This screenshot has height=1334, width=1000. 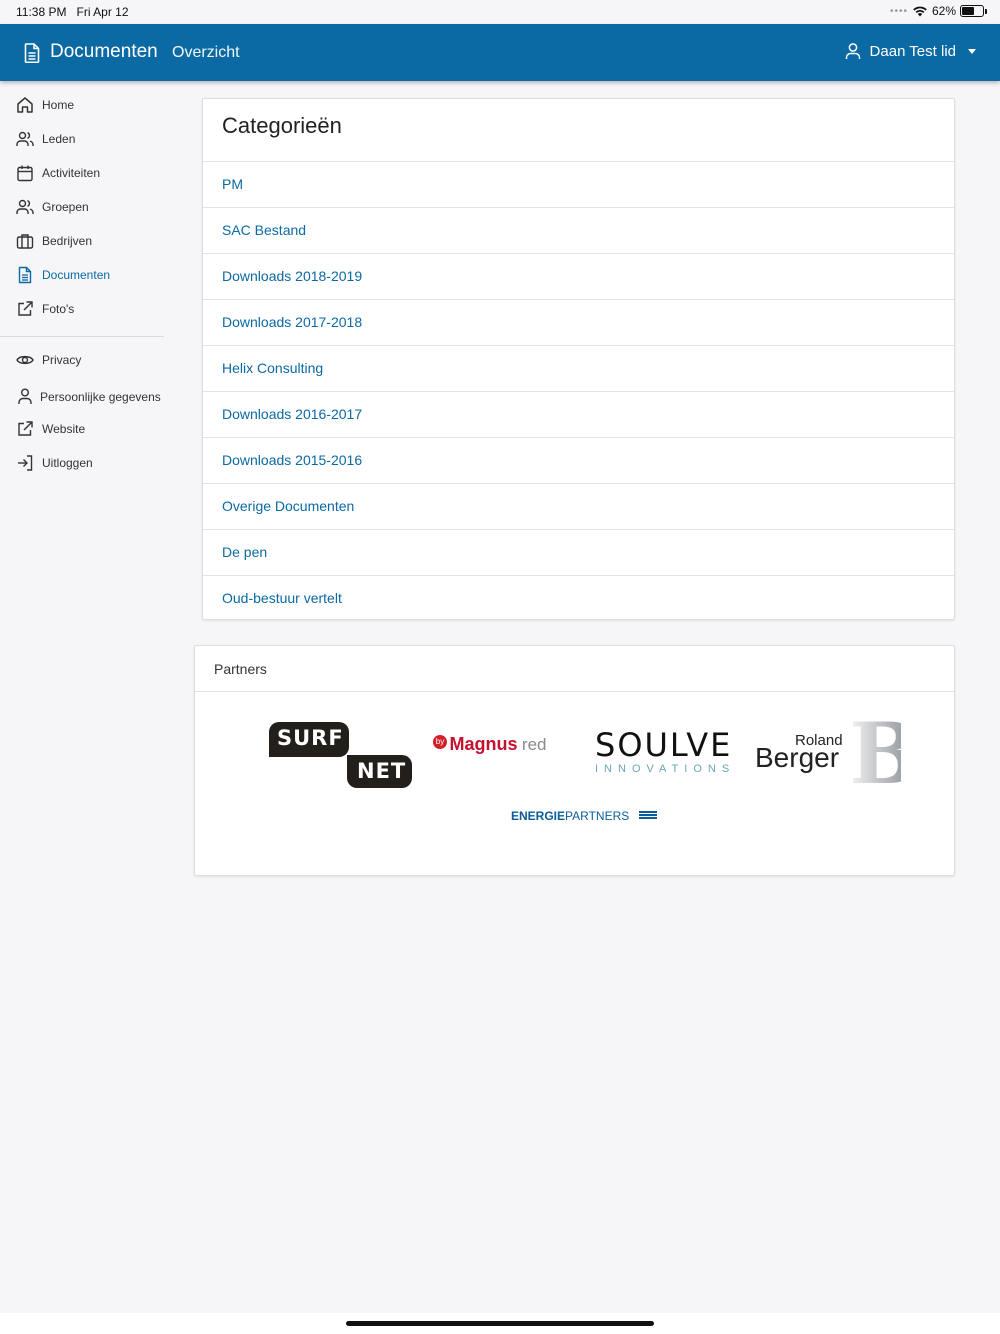 I want to click on home-icon, so click(x=25, y=105).